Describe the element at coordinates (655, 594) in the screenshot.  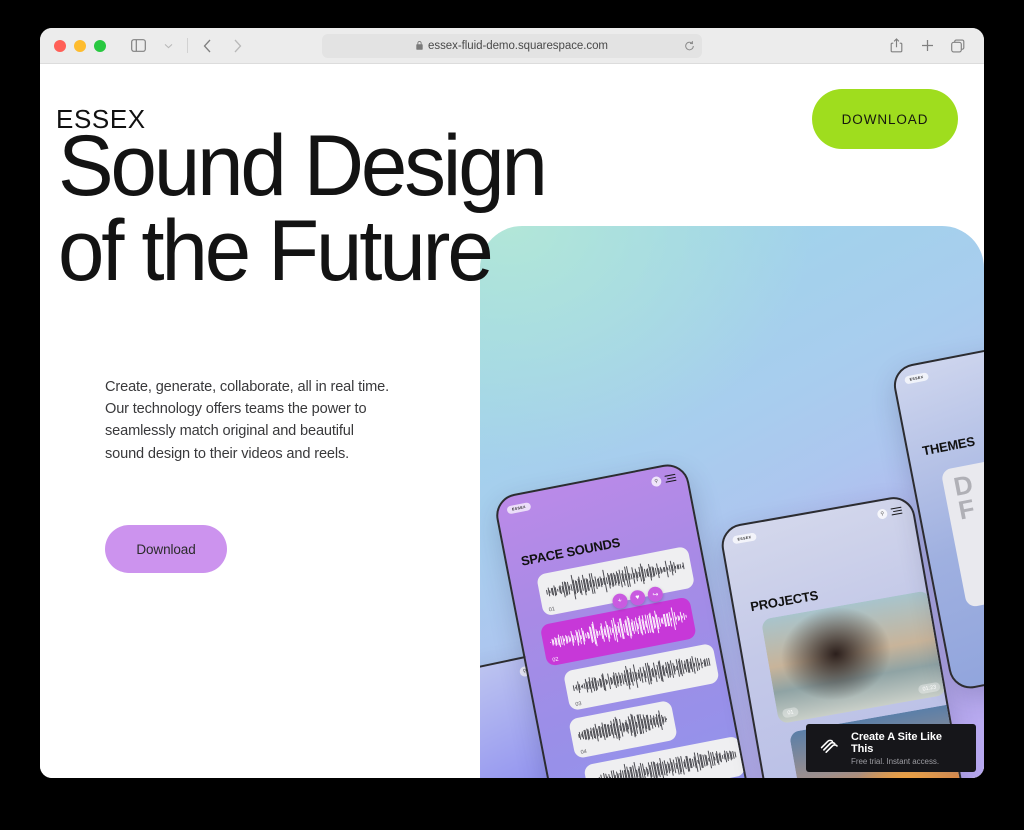
I see `share-track-icon: ↪` at that location.